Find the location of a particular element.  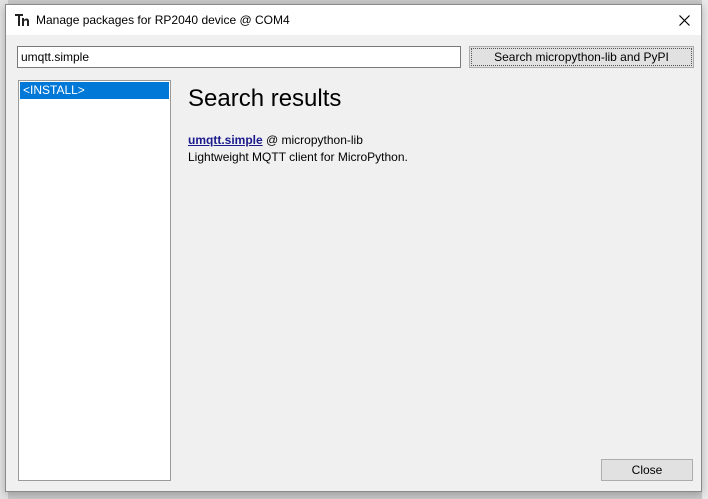

close-icon is located at coordinates (684, 20).